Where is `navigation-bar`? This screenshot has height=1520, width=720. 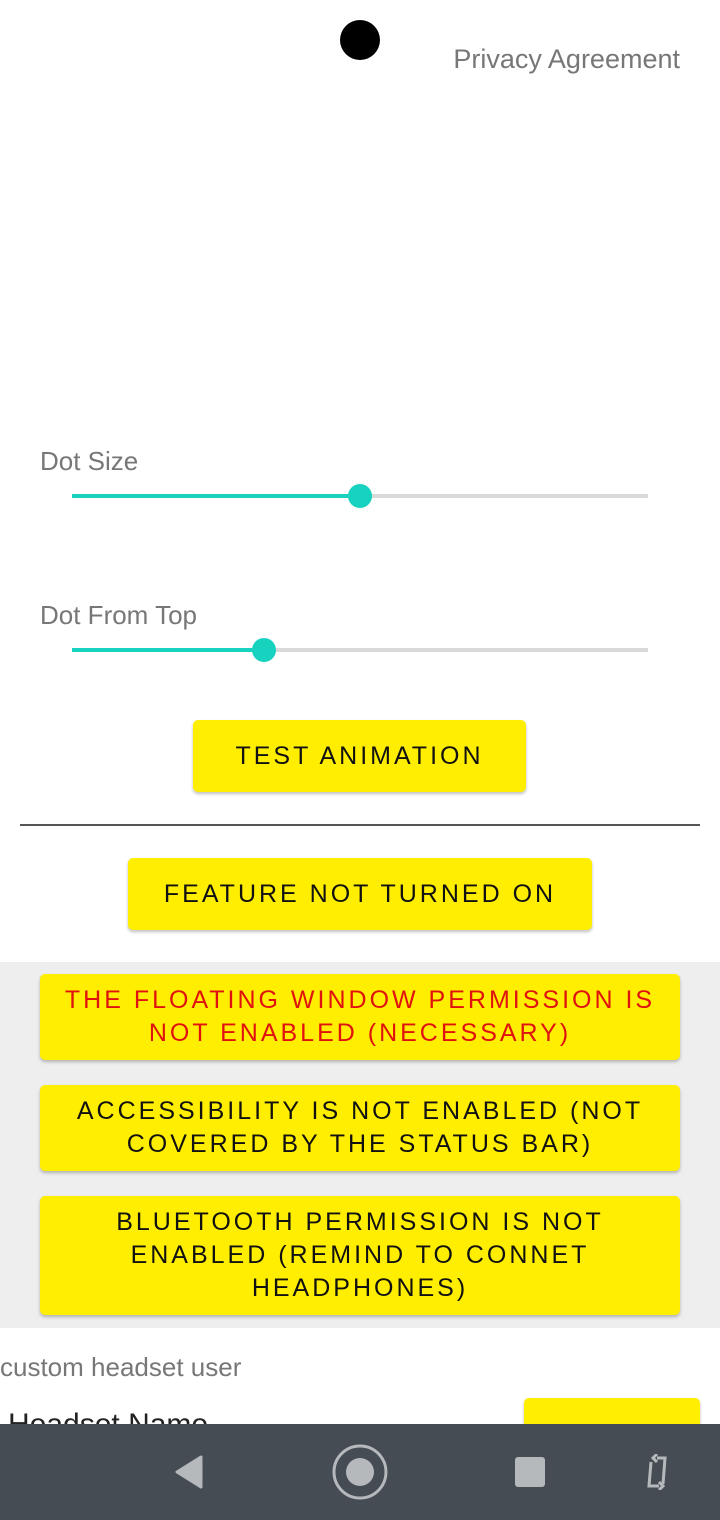
navigation-bar is located at coordinates (360, 1472).